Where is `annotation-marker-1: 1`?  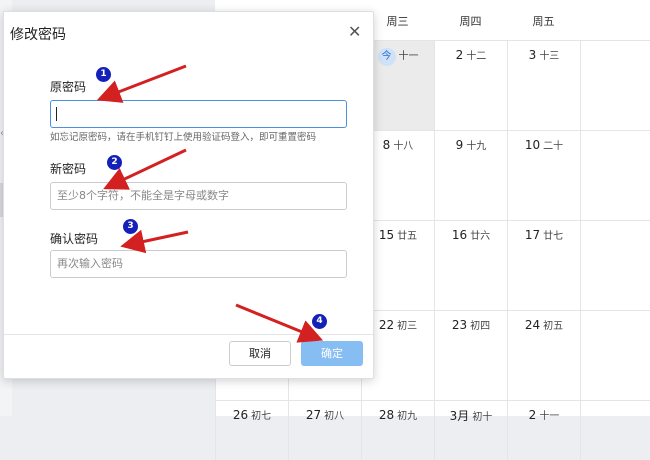 annotation-marker-1: 1 is located at coordinates (103, 74).